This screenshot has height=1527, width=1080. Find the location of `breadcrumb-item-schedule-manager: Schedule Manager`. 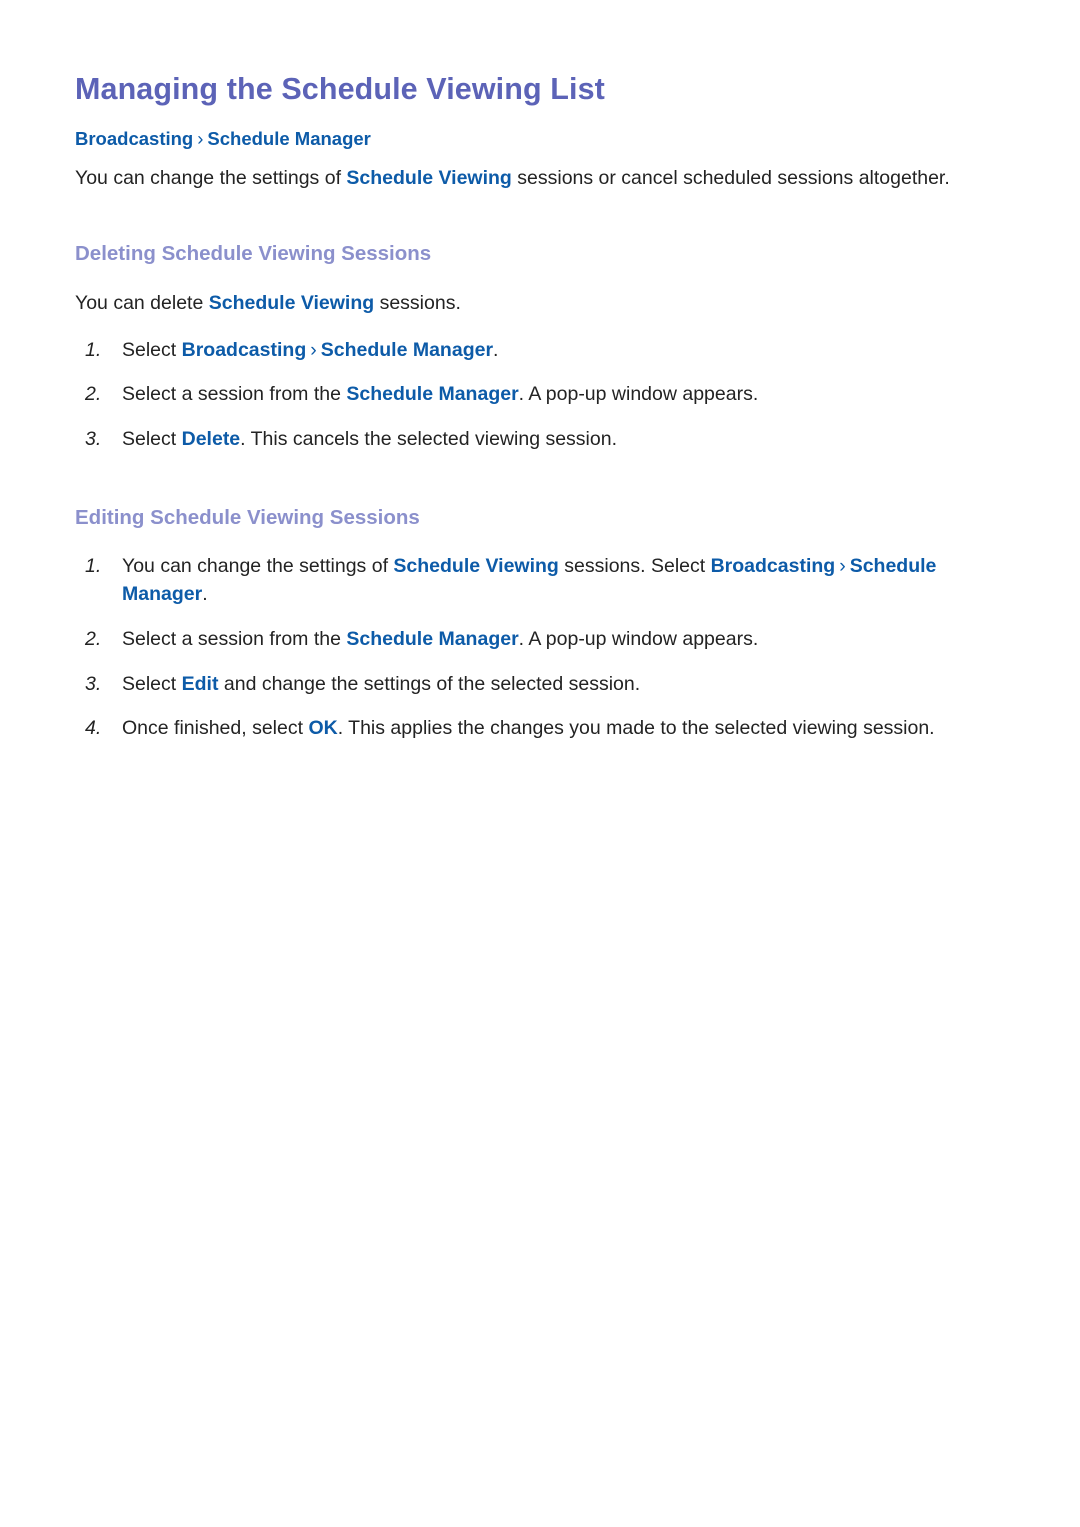

breadcrumb-item-schedule-manager: Schedule Manager is located at coordinates (288, 138).